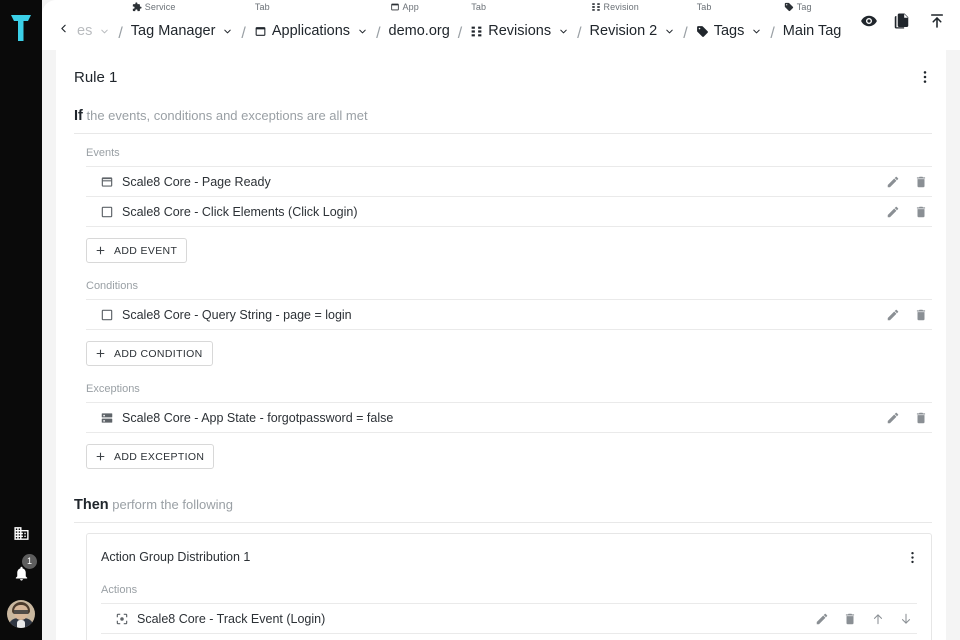 The image size is (960, 640). I want to click on app-logo, so click(21, 28).